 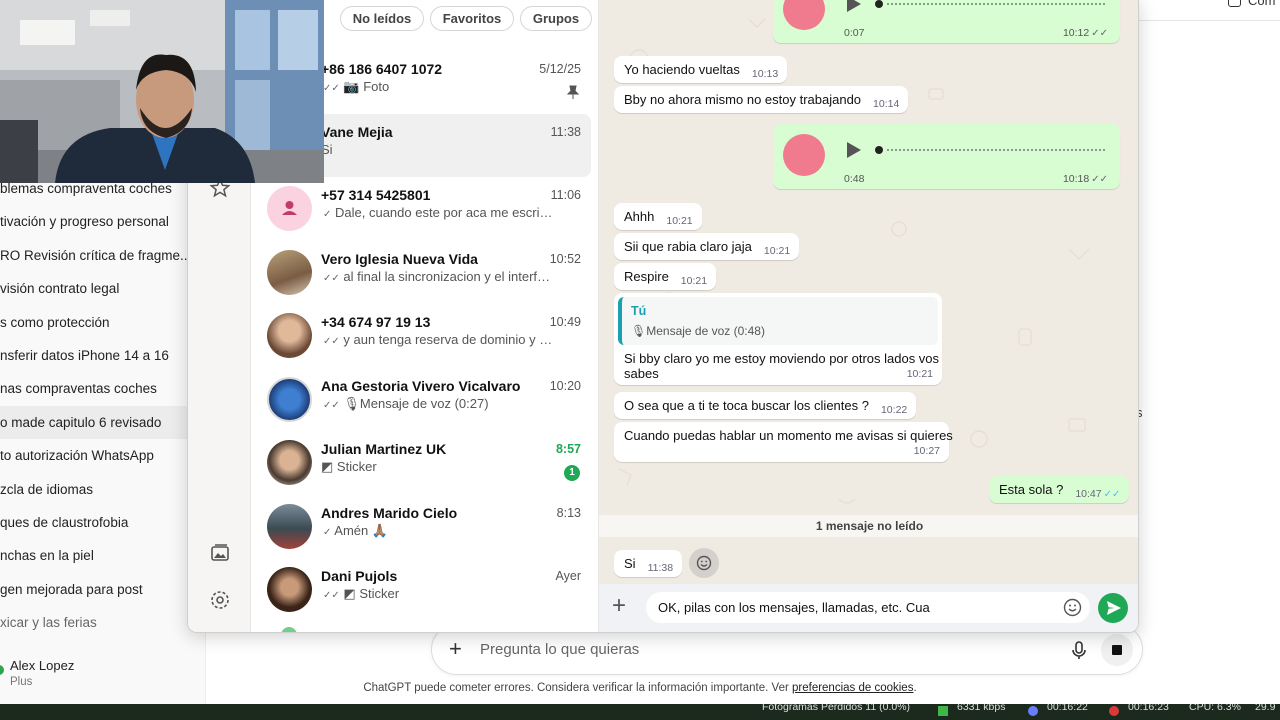 What do you see at coordinates (565, 195) in the screenshot?
I see `chat-time: 11:06` at bounding box center [565, 195].